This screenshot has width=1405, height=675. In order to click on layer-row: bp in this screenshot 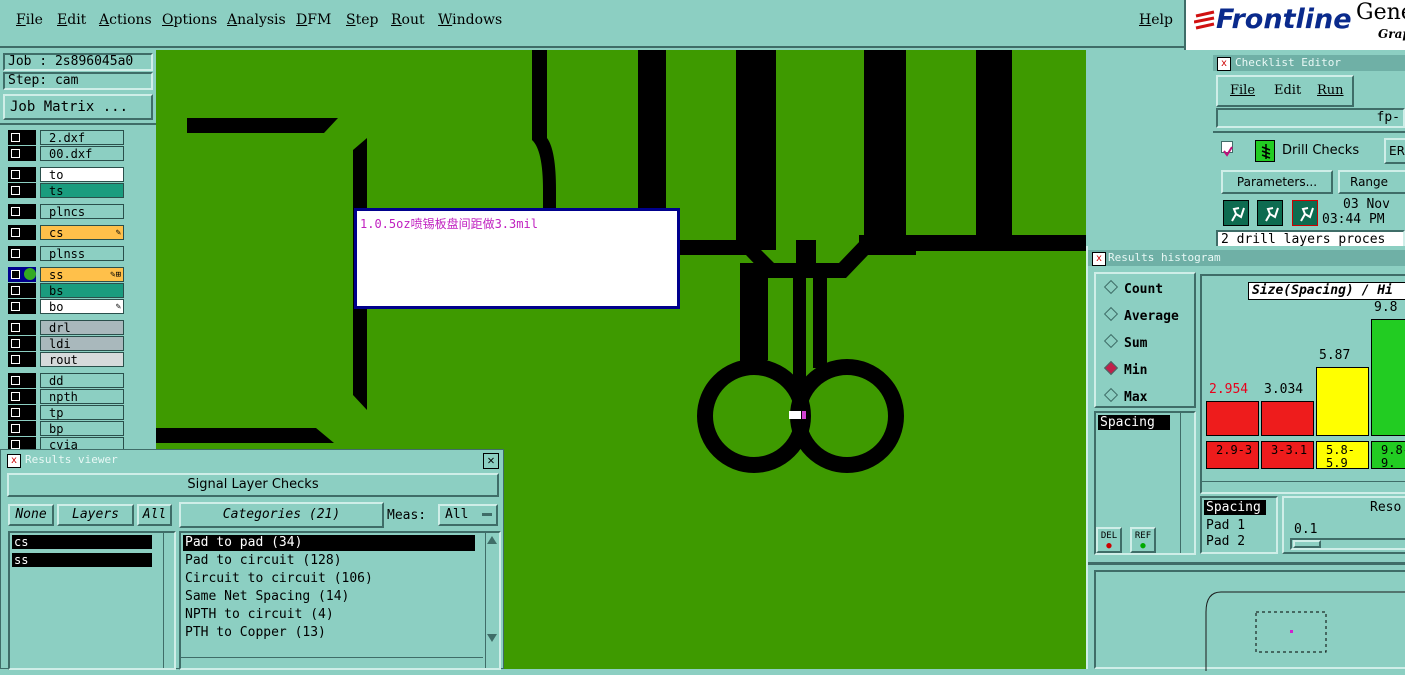, I will do `click(66, 428)`.